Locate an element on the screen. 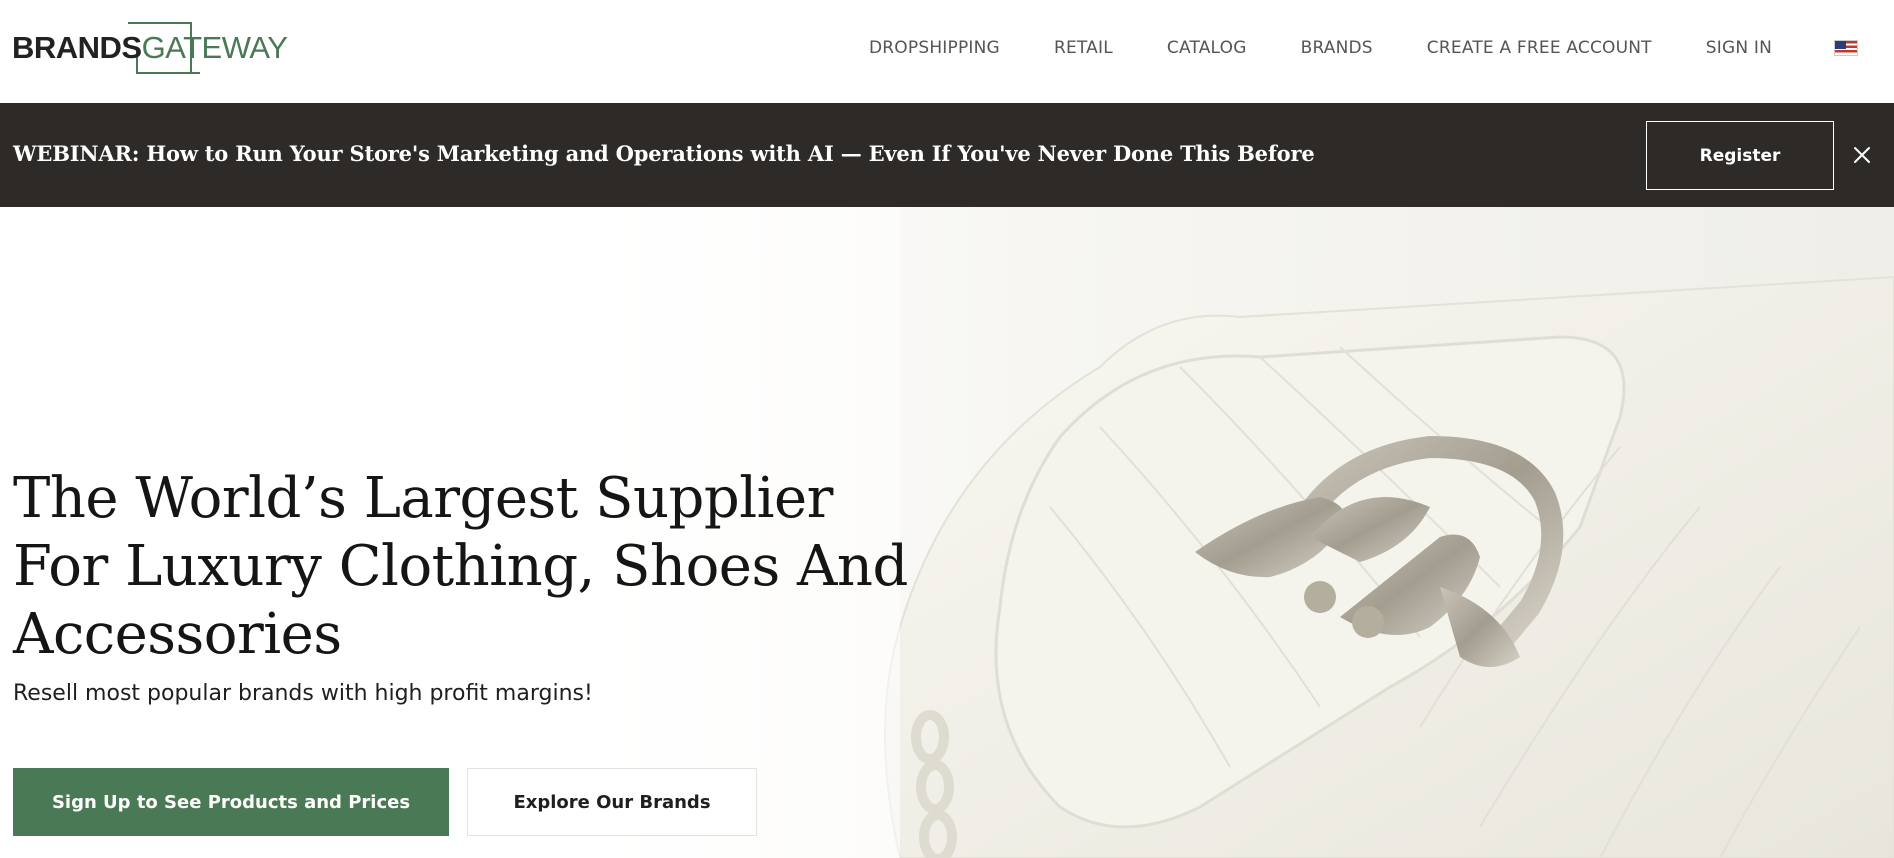 This screenshot has width=1894, height=858. explore-brands-button: Explore Our Brands is located at coordinates (612, 802).